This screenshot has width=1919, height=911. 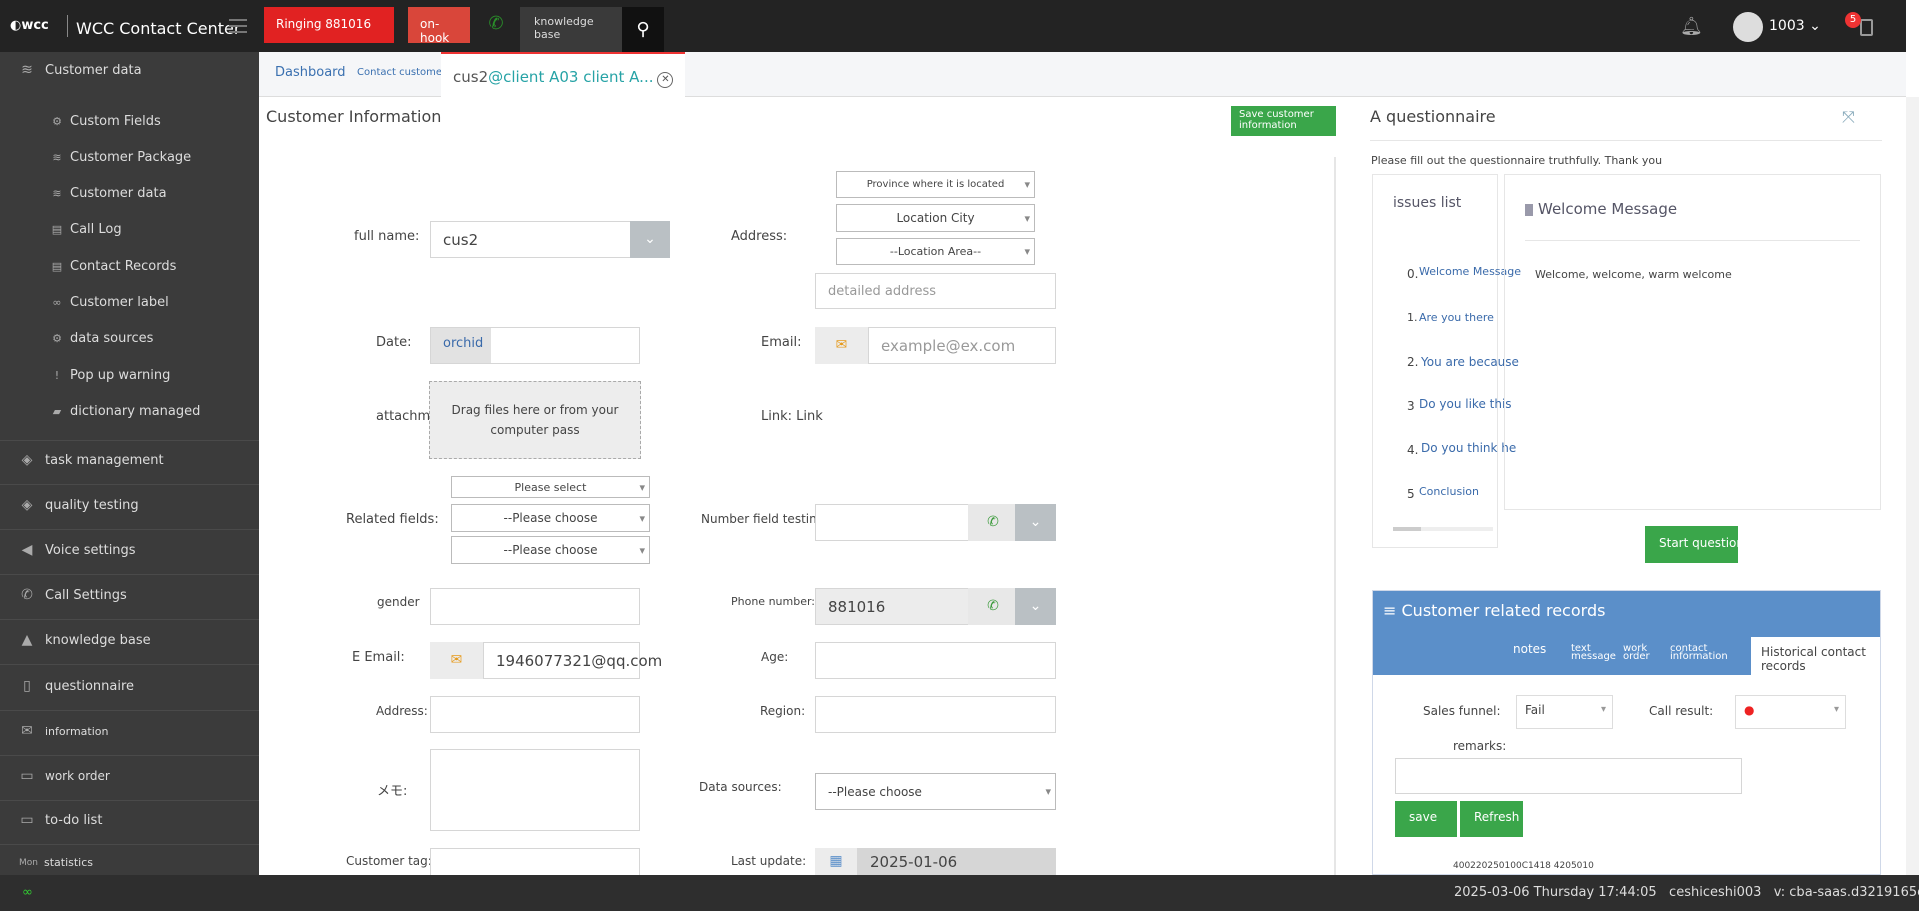 What do you see at coordinates (496, 24) in the screenshot?
I see `phone-hangup-icon: ✆` at bounding box center [496, 24].